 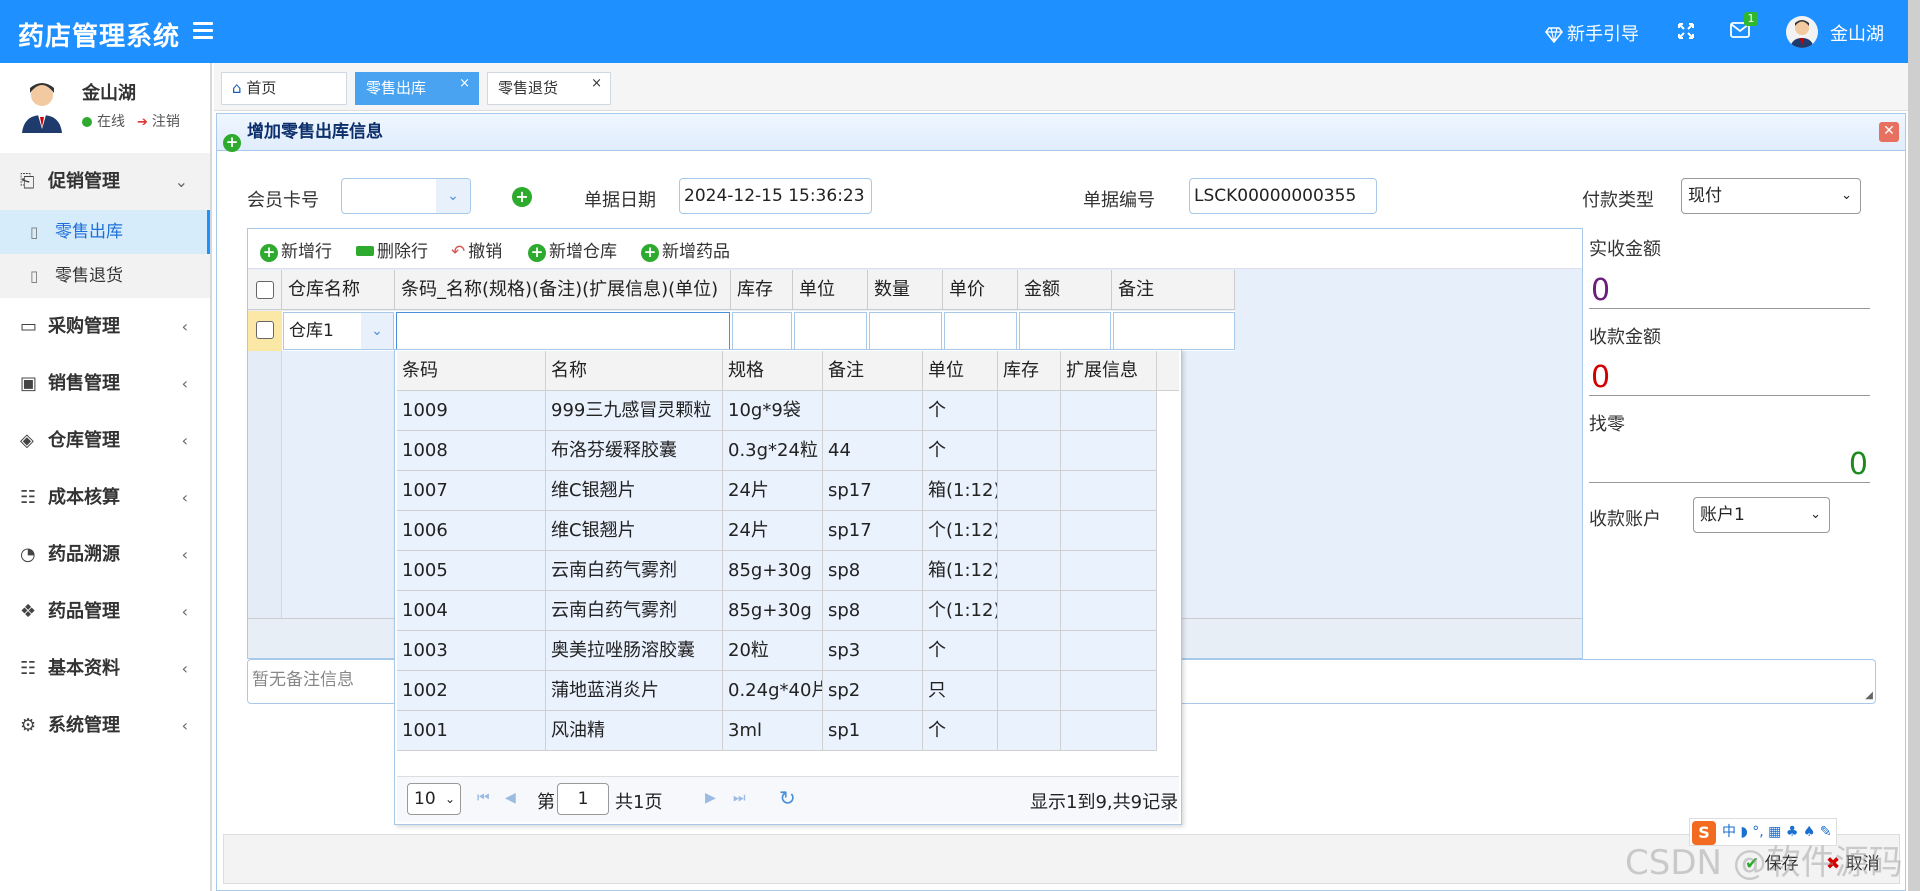 What do you see at coordinates (1857, 33) in the screenshot?
I see `top-user-name: 金山湖` at bounding box center [1857, 33].